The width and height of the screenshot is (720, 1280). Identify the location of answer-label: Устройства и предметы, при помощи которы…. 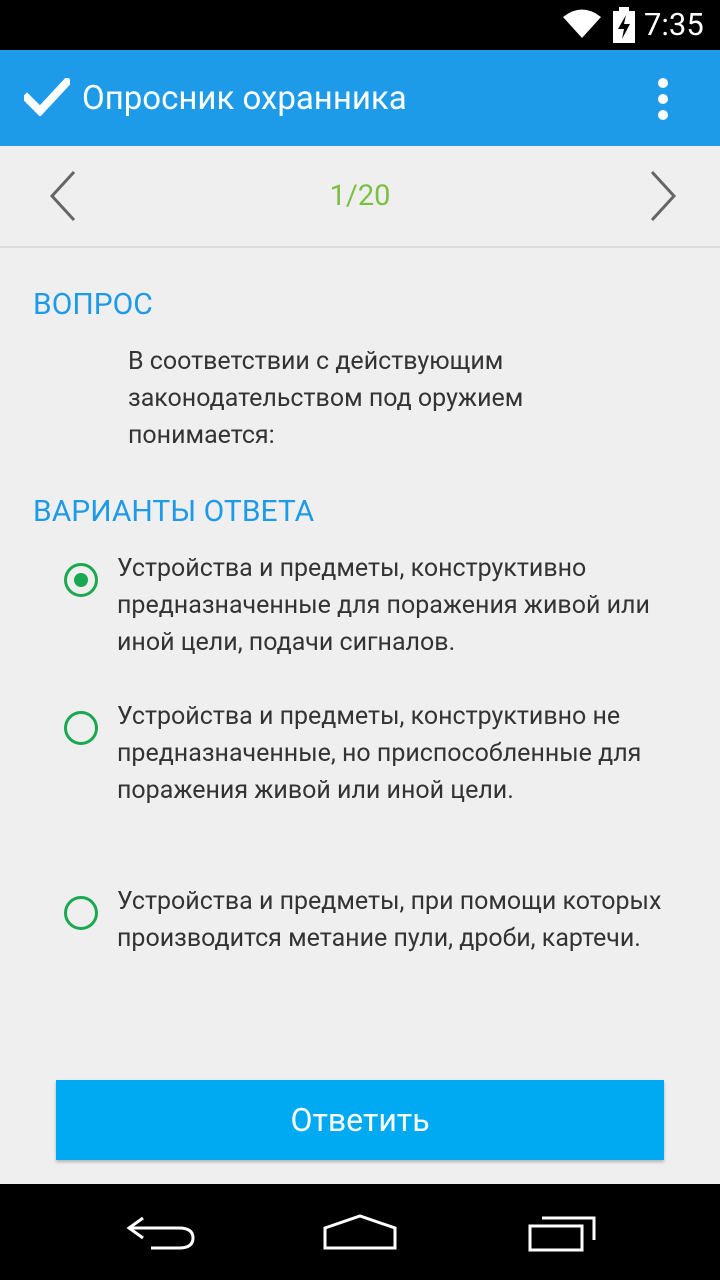
(389, 920).